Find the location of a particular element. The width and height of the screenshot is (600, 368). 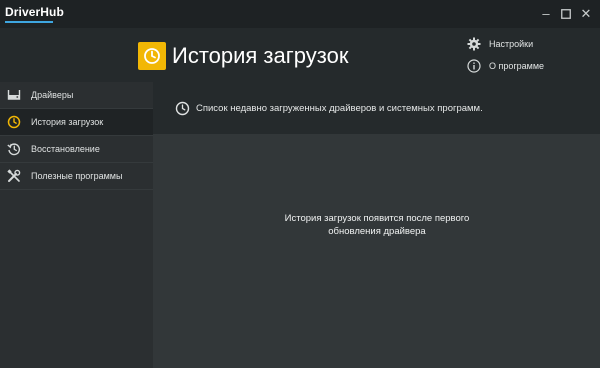

maximize-icon is located at coordinates (566, 14).